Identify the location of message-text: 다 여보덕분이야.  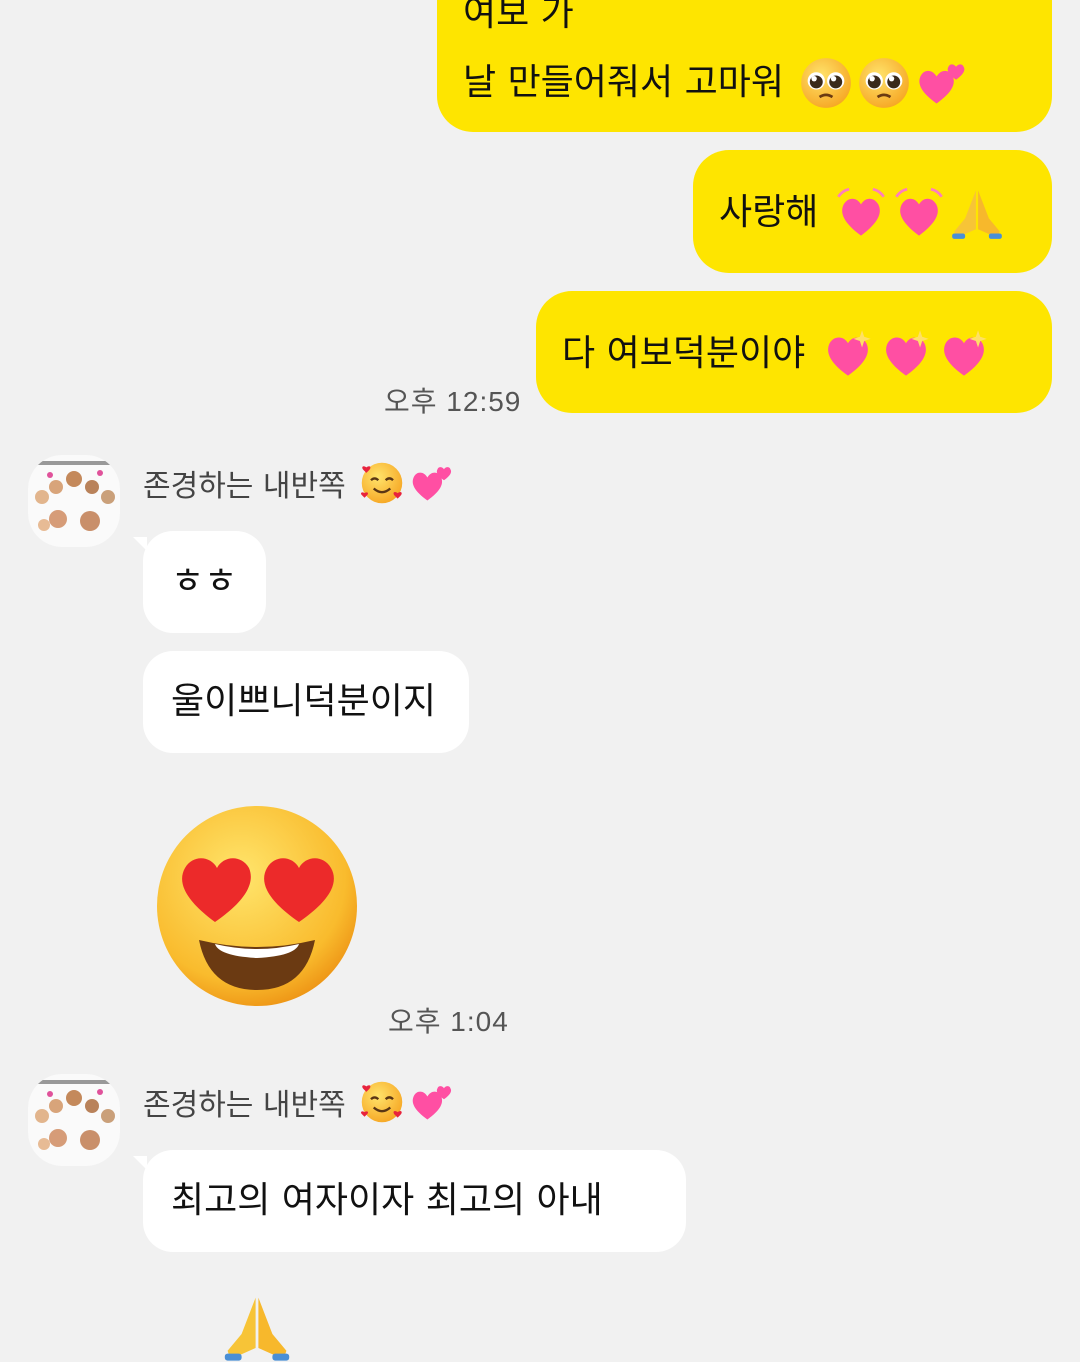
(684, 353).